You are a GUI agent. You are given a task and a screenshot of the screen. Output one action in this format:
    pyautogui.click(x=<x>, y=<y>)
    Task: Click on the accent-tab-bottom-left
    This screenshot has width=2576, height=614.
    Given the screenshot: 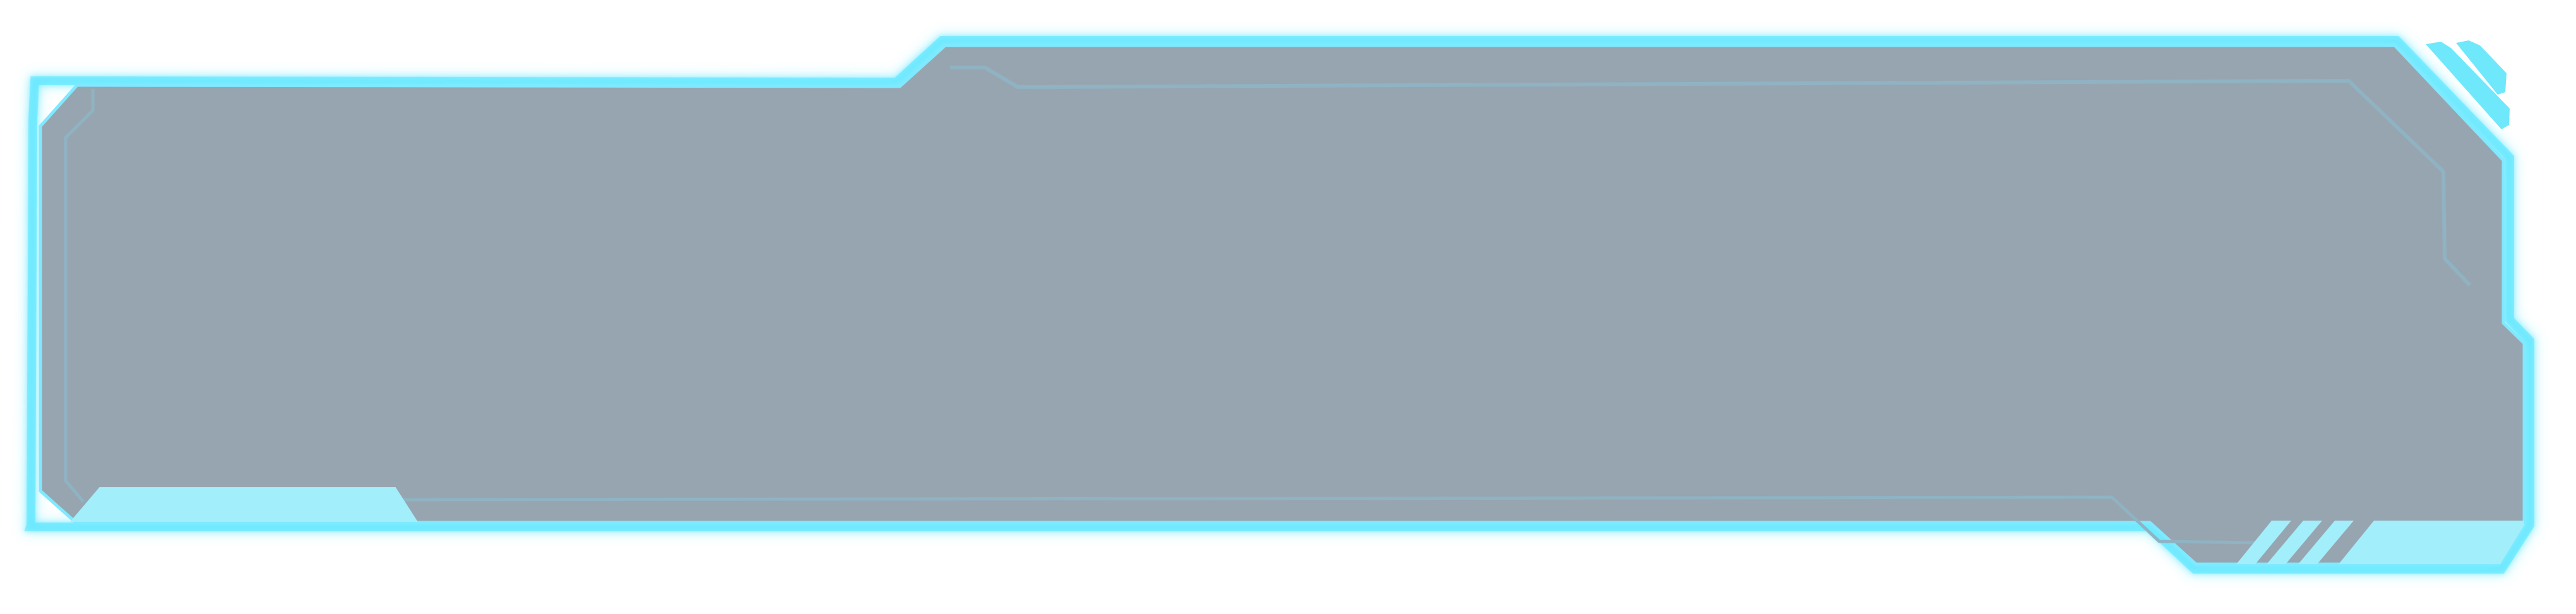 What is the action you would take?
    pyautogui.click(x=243, y=504)
    